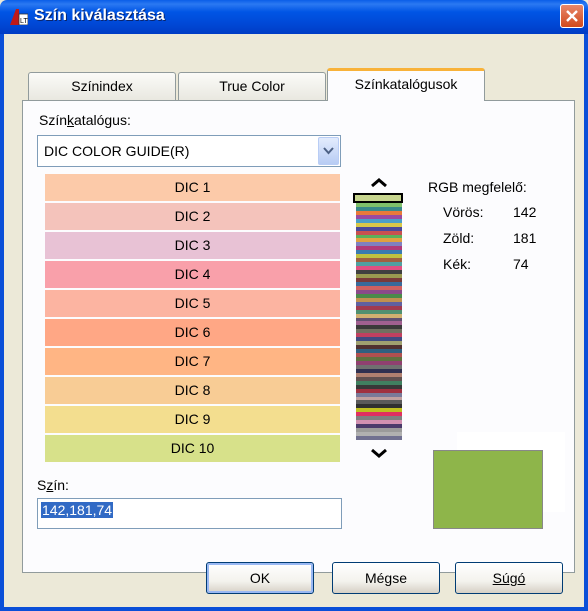  I want to click on title-bar: LT Szín kiválasztása, so click(294, 17).